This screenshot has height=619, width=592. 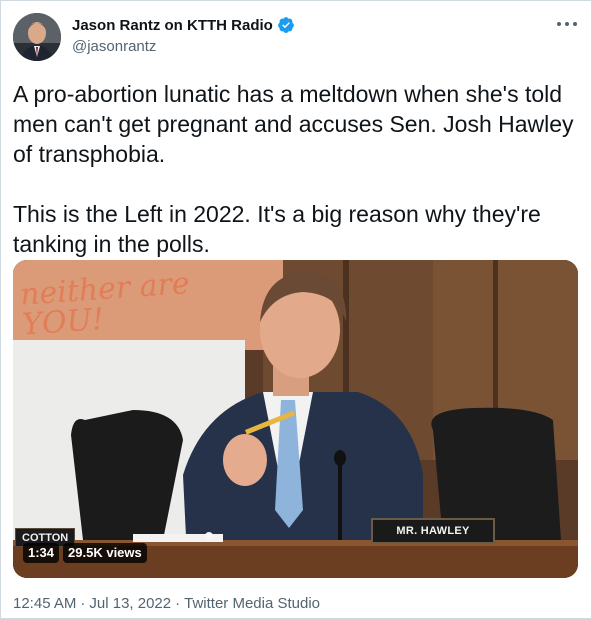 What do you see at coordinates (105, 553) in the screenshot?
I see `video-views-badge: 29.5K views` at bounding box center [105, 553].